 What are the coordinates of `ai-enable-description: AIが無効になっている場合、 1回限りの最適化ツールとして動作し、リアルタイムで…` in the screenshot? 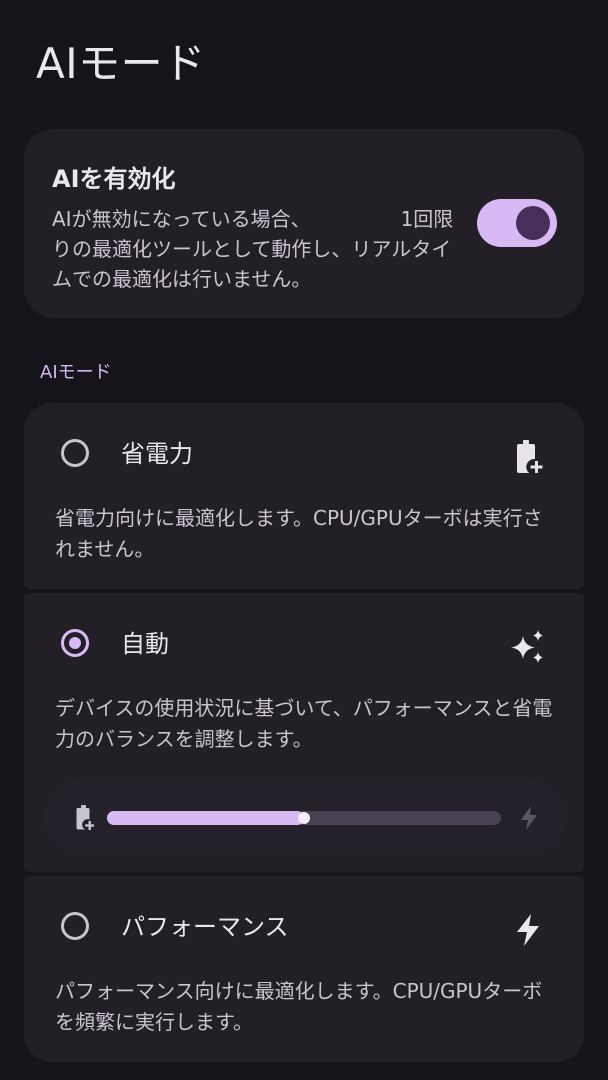 It's located at (253, 249).